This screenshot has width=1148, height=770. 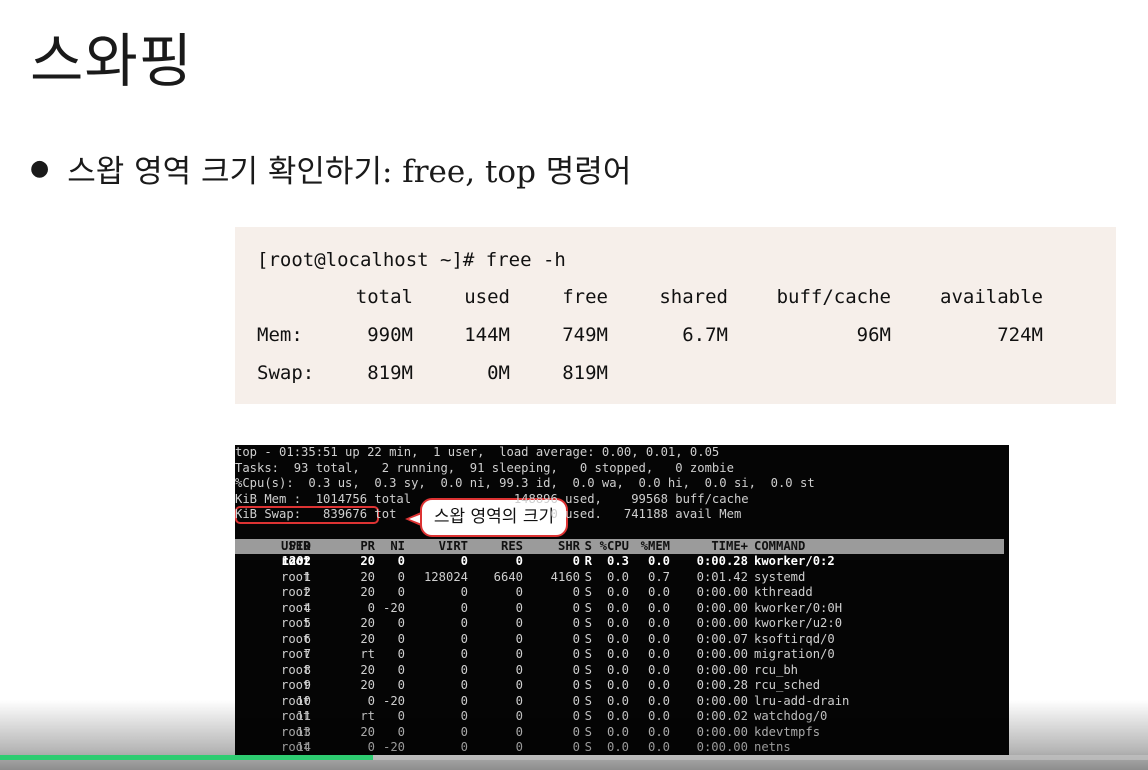 What do you see at coordinates (330, 168) in the screenshot?
I see `bullet-item: ● 스왑 영역 크기 확인하기: free, top 명령어` at bounding box center [330, 168].